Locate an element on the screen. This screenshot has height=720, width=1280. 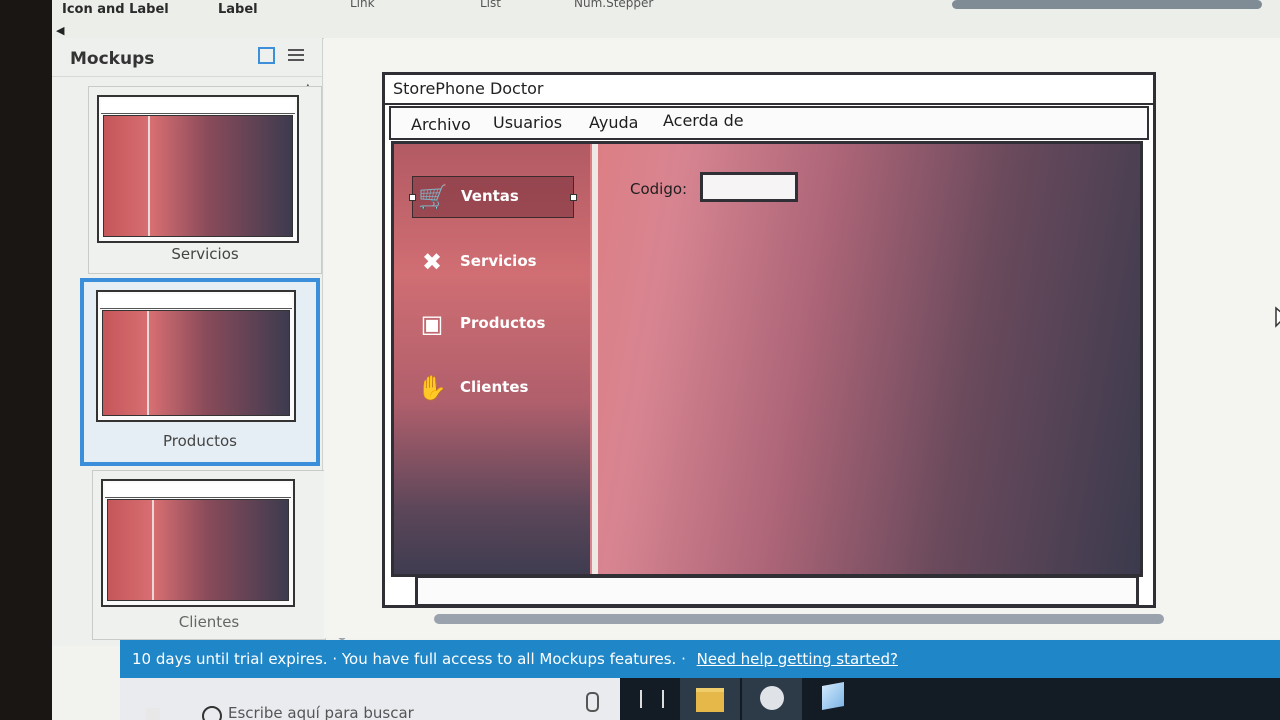
taskbar-cube-app is located at coordinates (834, 699).